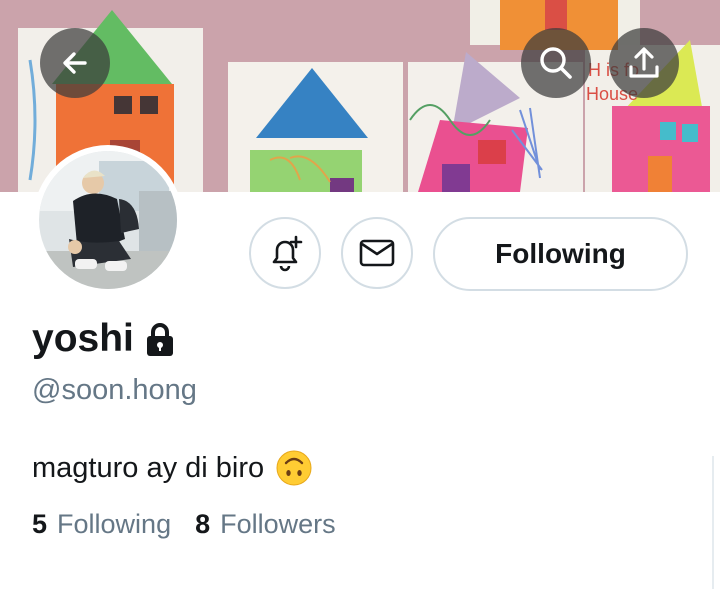  What do you see at coordinates (713, 522) in the screenshot?
I see `divider` at bounding box center [713, 522].